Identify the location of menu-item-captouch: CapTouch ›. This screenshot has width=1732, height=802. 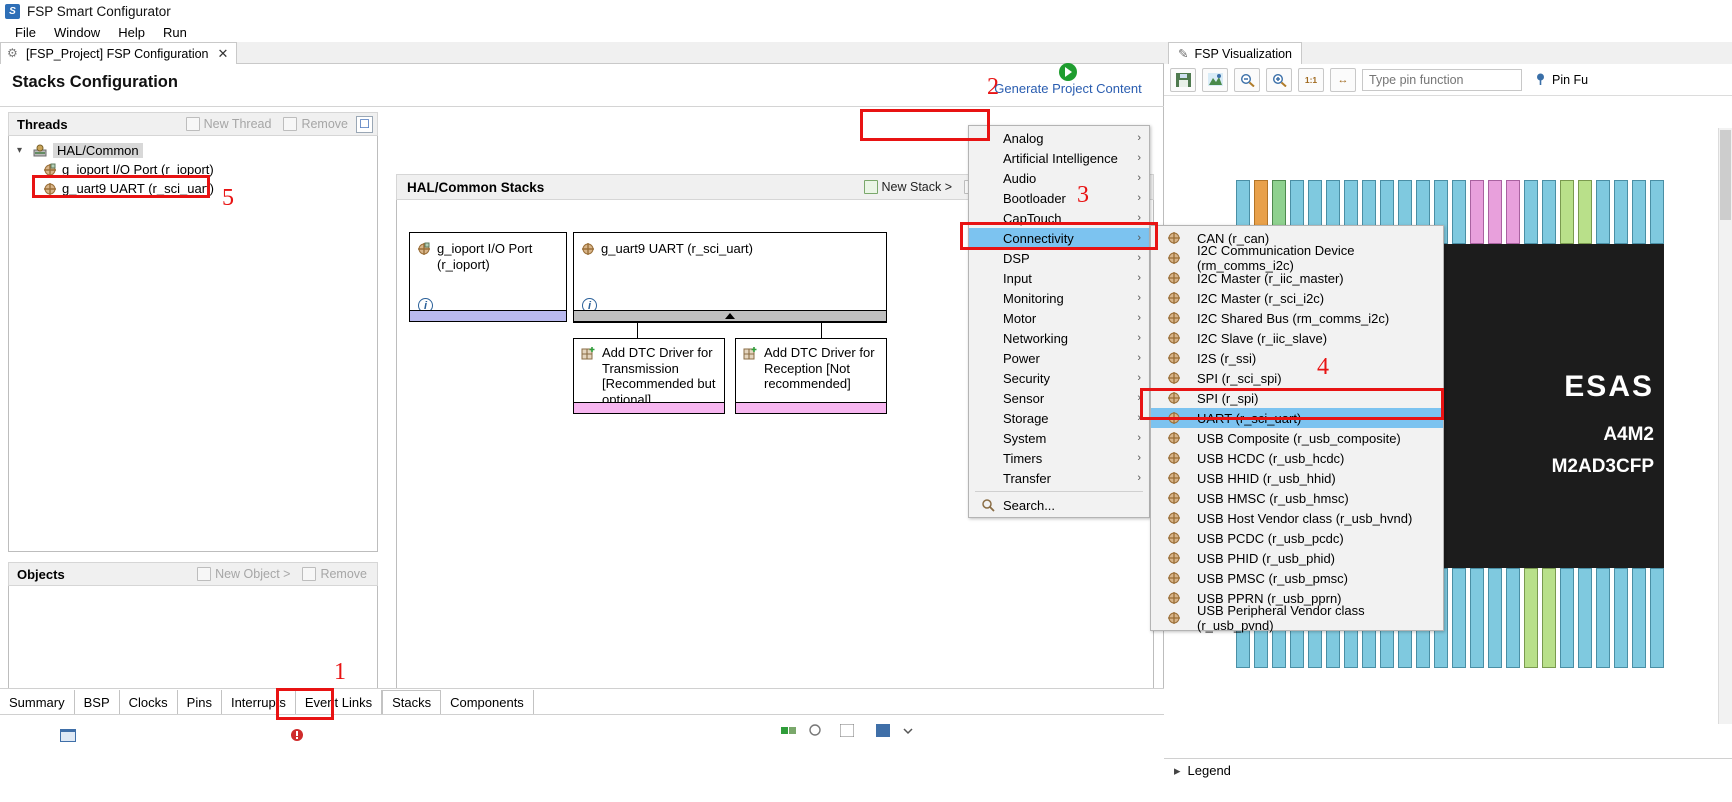
(1059, 218).